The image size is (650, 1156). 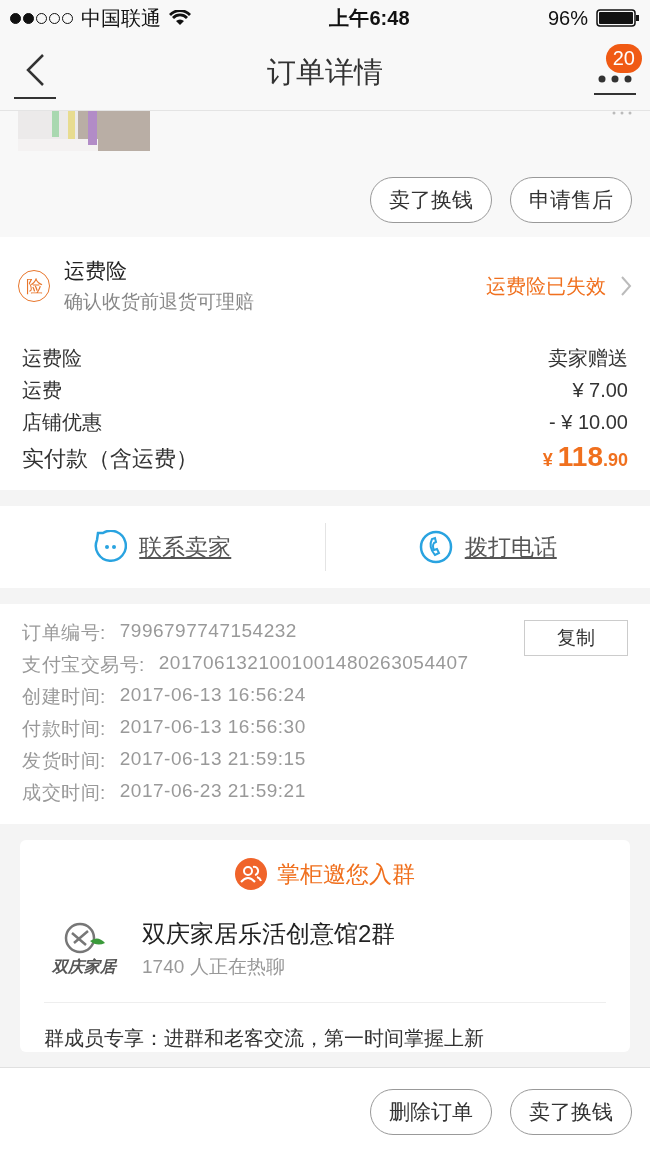 I want to click on notification-badge: 20, so click(x=623, y=58).